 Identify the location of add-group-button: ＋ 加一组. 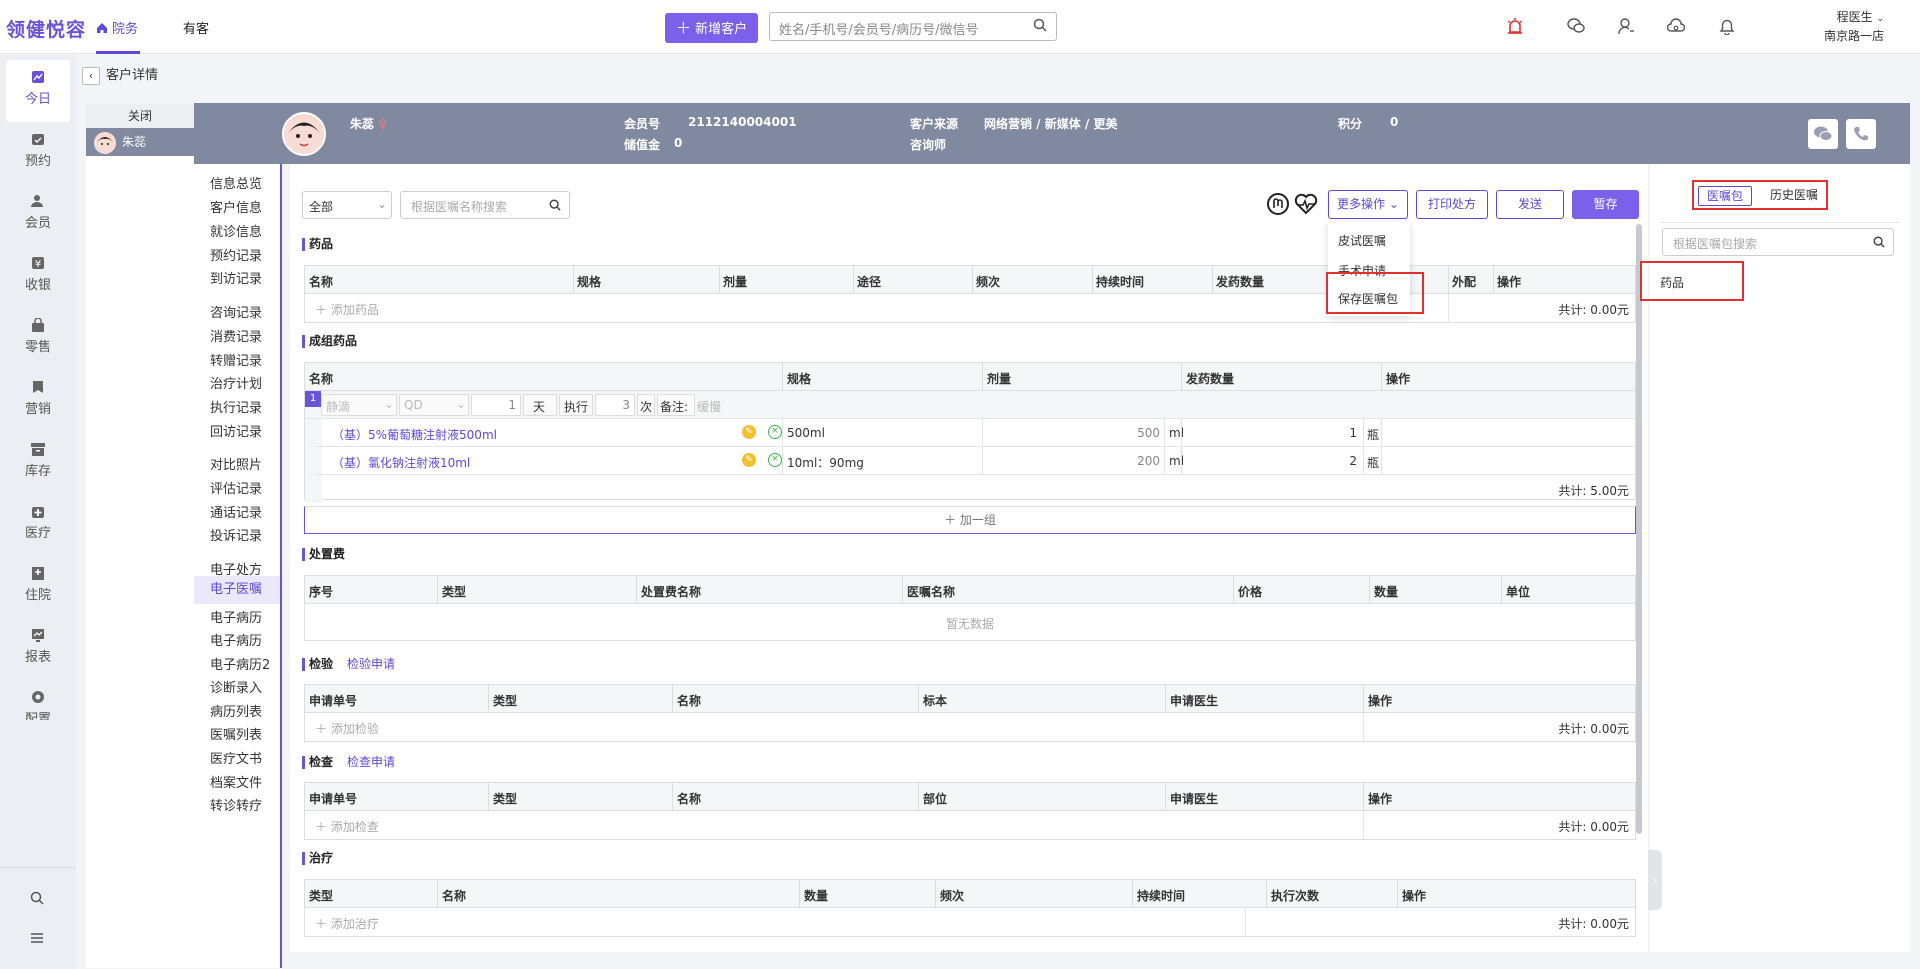
(970, 520).